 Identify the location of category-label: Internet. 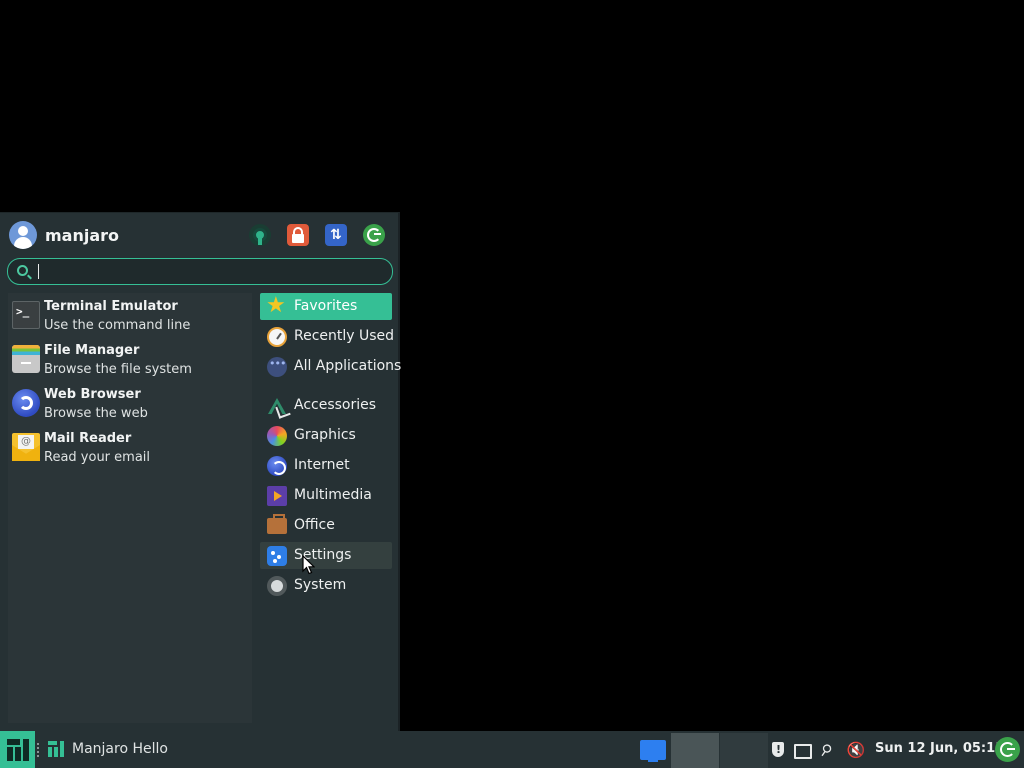
(322, 465).